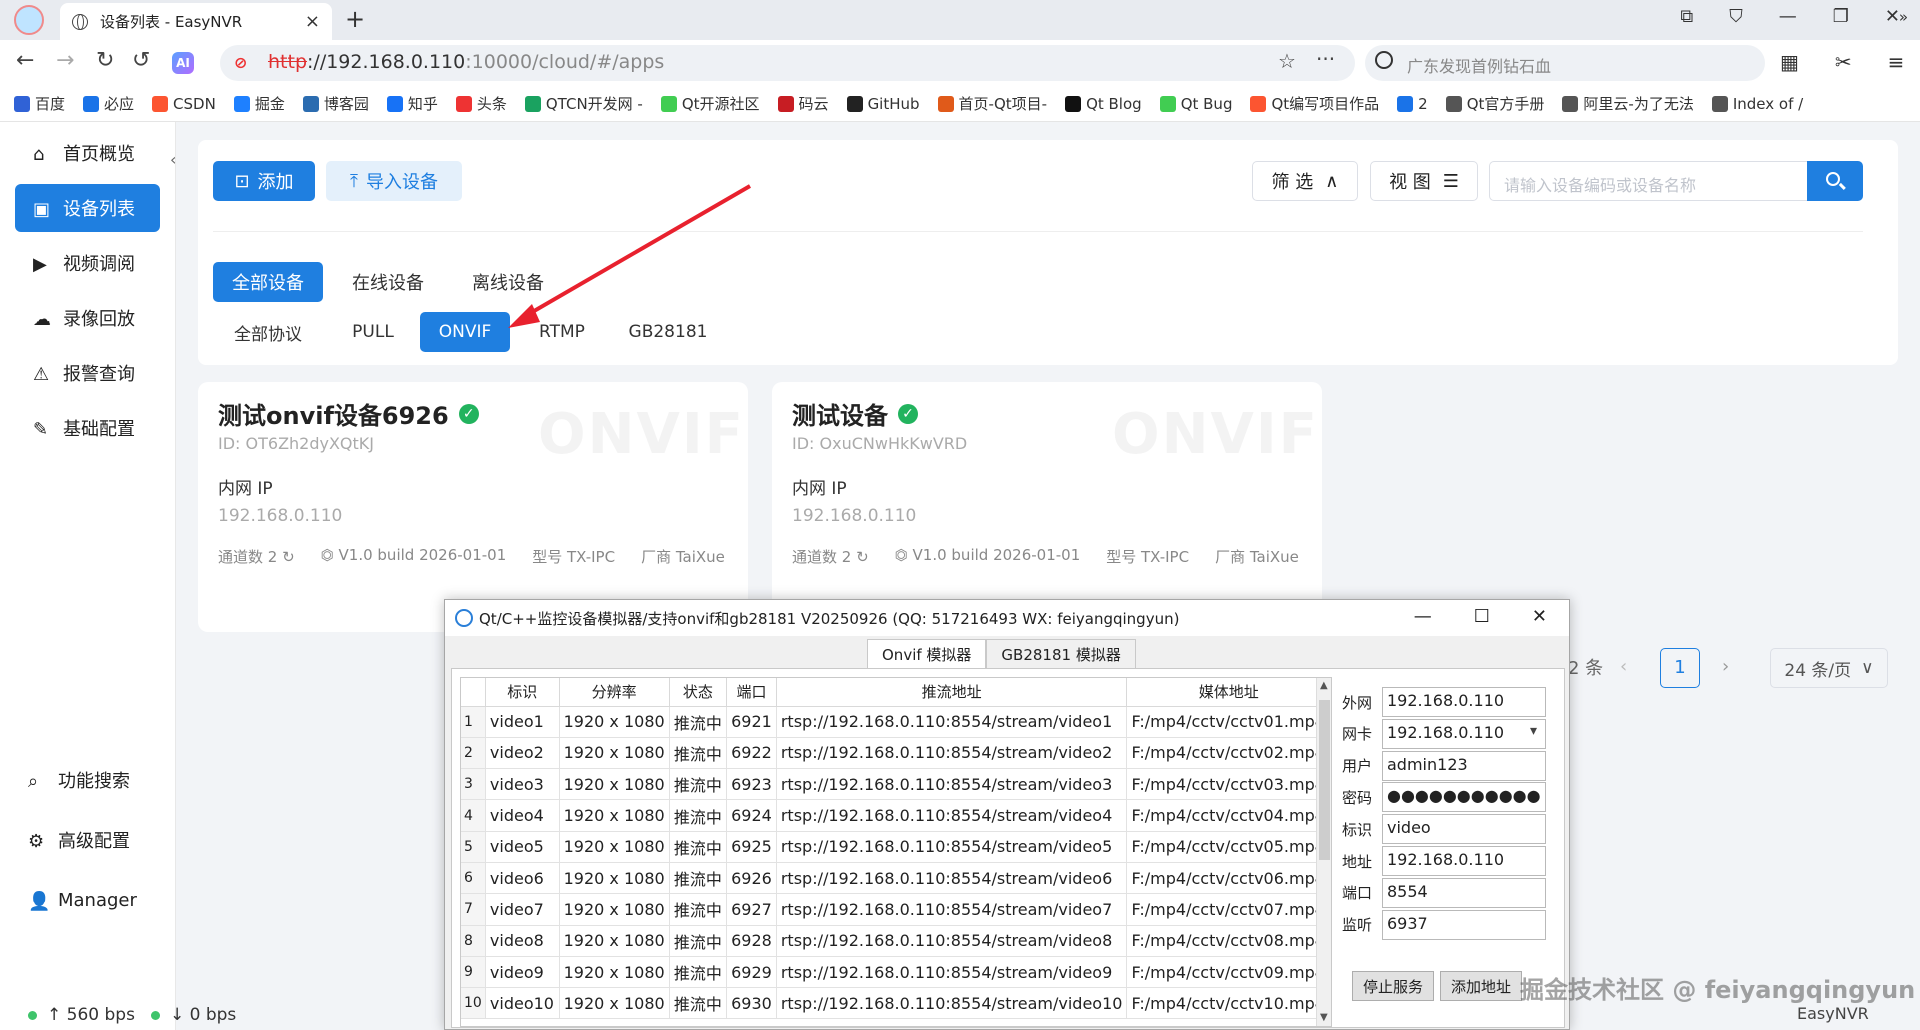 The image size is (1920, 1030). What do you see at coordinates (1464, 924) in the screenshot?
I see `form-field: 6937` at bounding box center [1464, 924].